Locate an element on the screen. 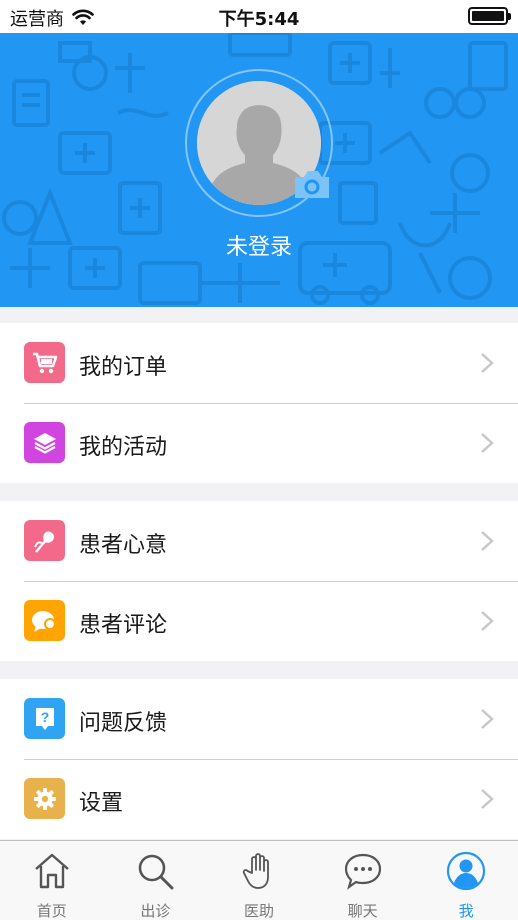 The image size is (518, 920). user-icon is located at coordinates (466, 871).